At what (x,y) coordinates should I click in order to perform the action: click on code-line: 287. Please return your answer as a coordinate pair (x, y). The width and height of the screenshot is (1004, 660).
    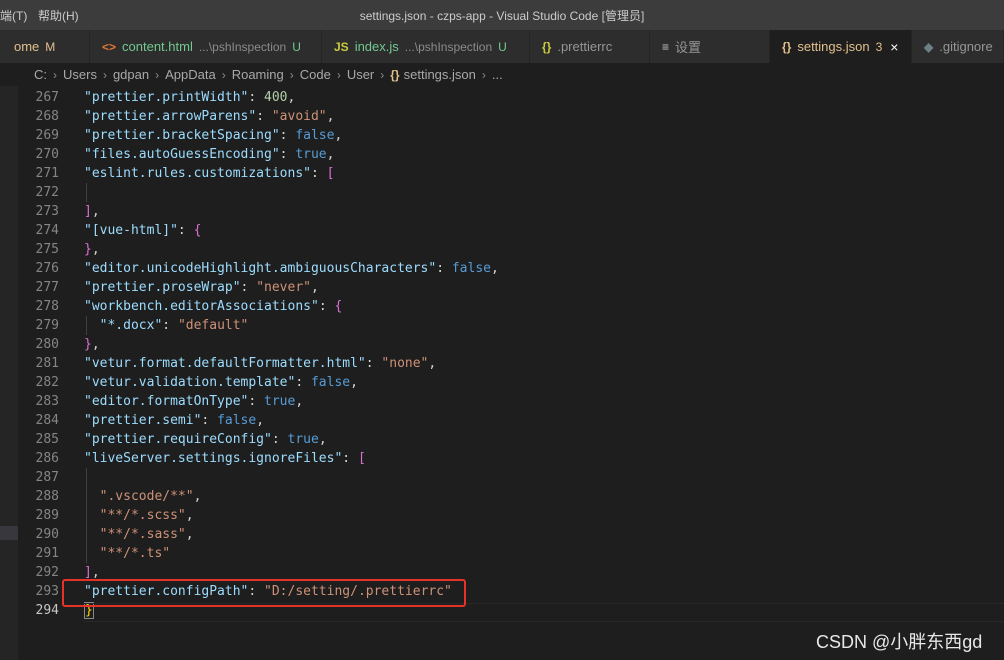
    Looking at the image, I should click on (511, 477).